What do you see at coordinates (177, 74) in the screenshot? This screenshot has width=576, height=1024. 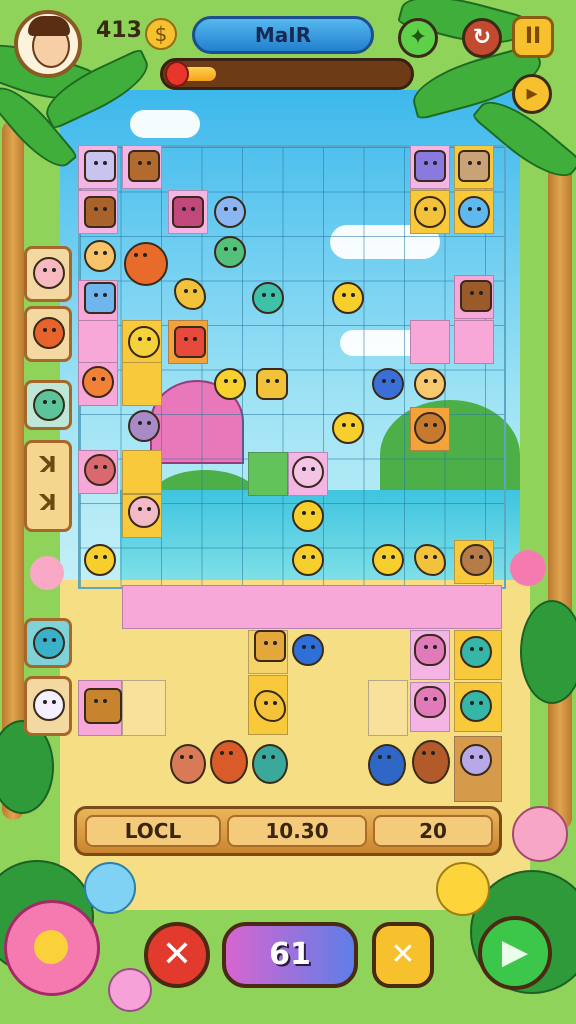 I see `progress-knob` at bounding box center [177, 74].